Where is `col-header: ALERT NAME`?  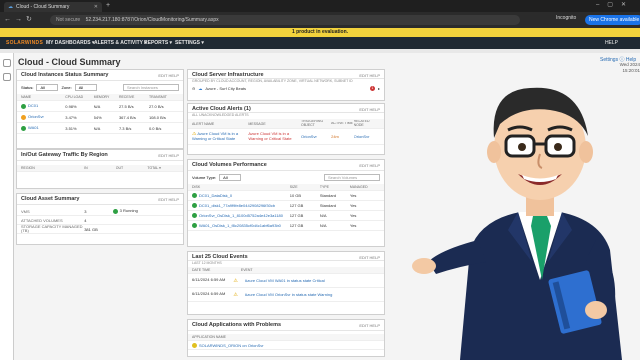 col-header: ALERT NAME is located at coordinates (220, 124).